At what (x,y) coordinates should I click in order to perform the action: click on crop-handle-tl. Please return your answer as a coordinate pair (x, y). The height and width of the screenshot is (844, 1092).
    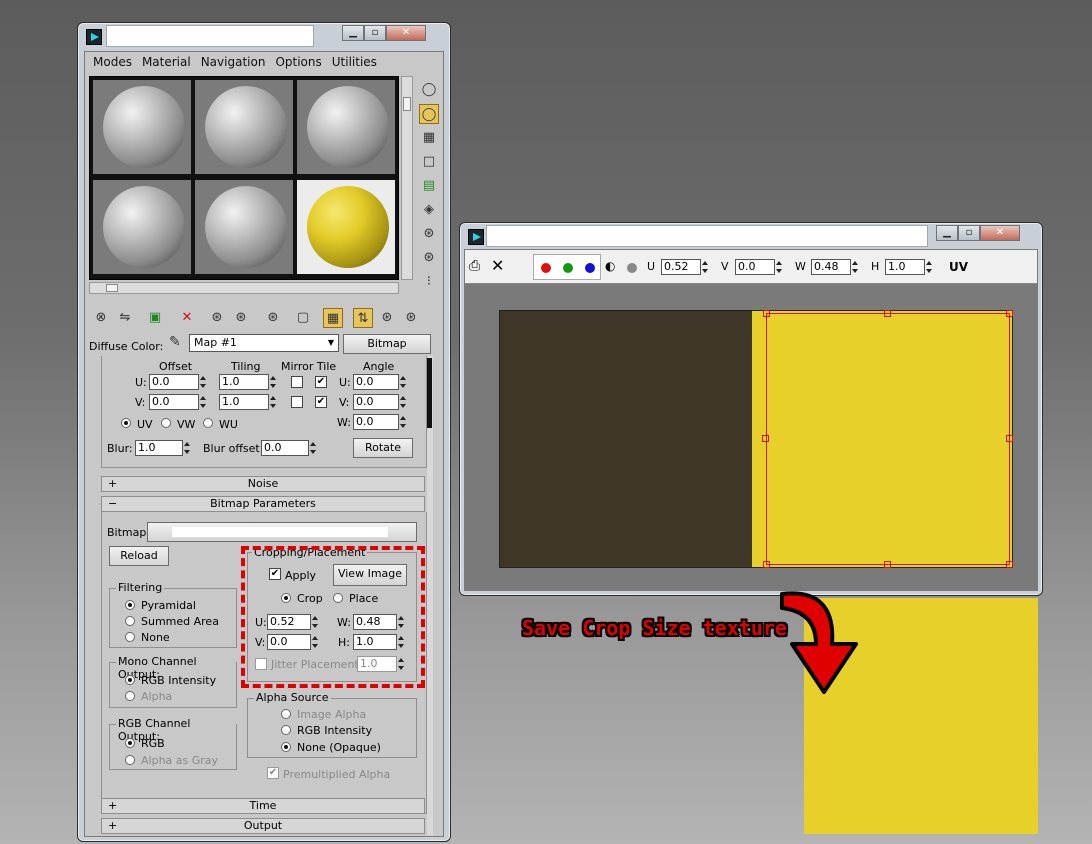
    Looking at the image, I should click on (766, 313).